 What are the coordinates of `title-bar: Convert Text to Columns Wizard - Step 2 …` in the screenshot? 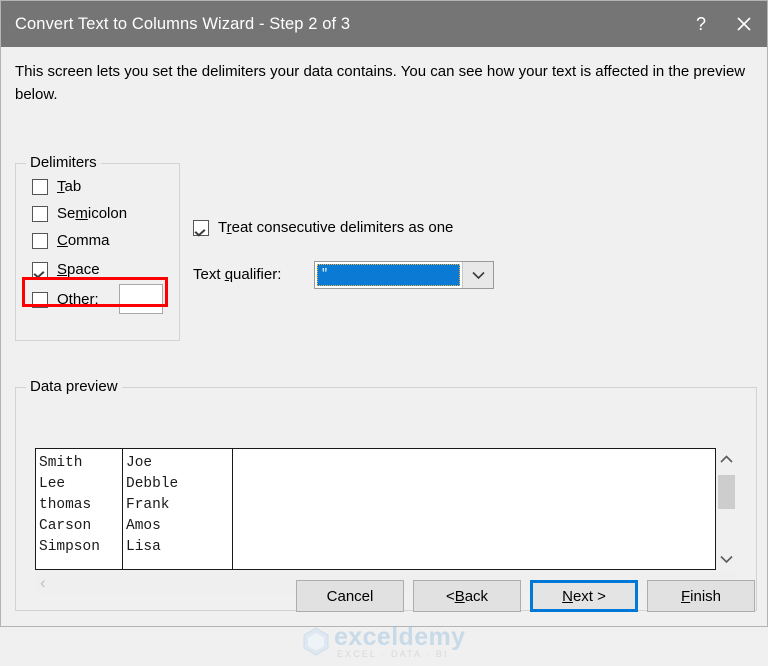 It's located at (384, 24).